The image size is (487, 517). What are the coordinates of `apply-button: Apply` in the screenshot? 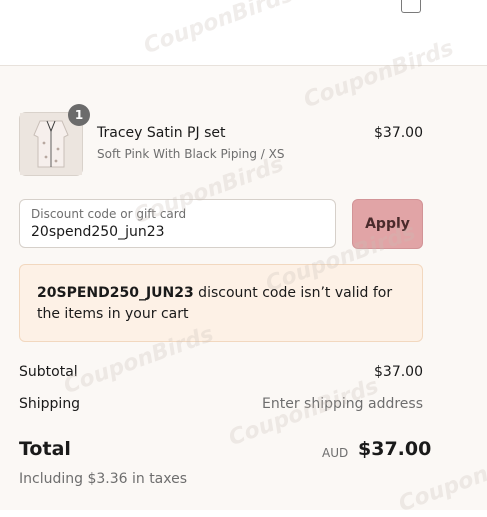 It's located at (387, 224).